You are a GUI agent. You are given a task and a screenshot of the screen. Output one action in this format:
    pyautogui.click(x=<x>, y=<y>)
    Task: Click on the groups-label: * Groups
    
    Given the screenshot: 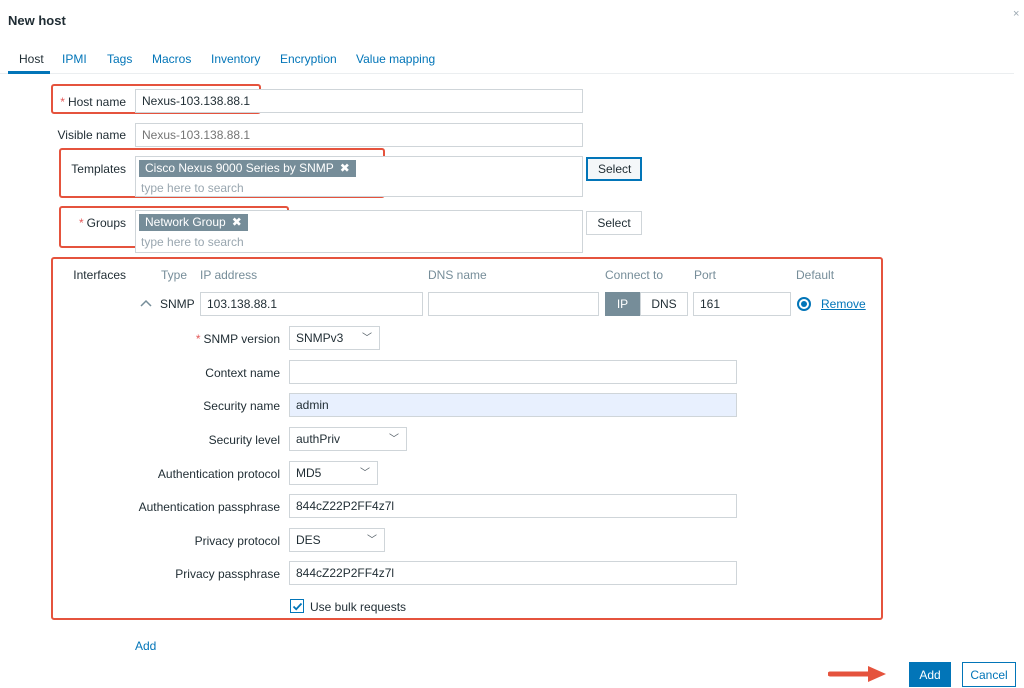 What is the action you would take?
    pyautogui.click(x=102, y=223)
    